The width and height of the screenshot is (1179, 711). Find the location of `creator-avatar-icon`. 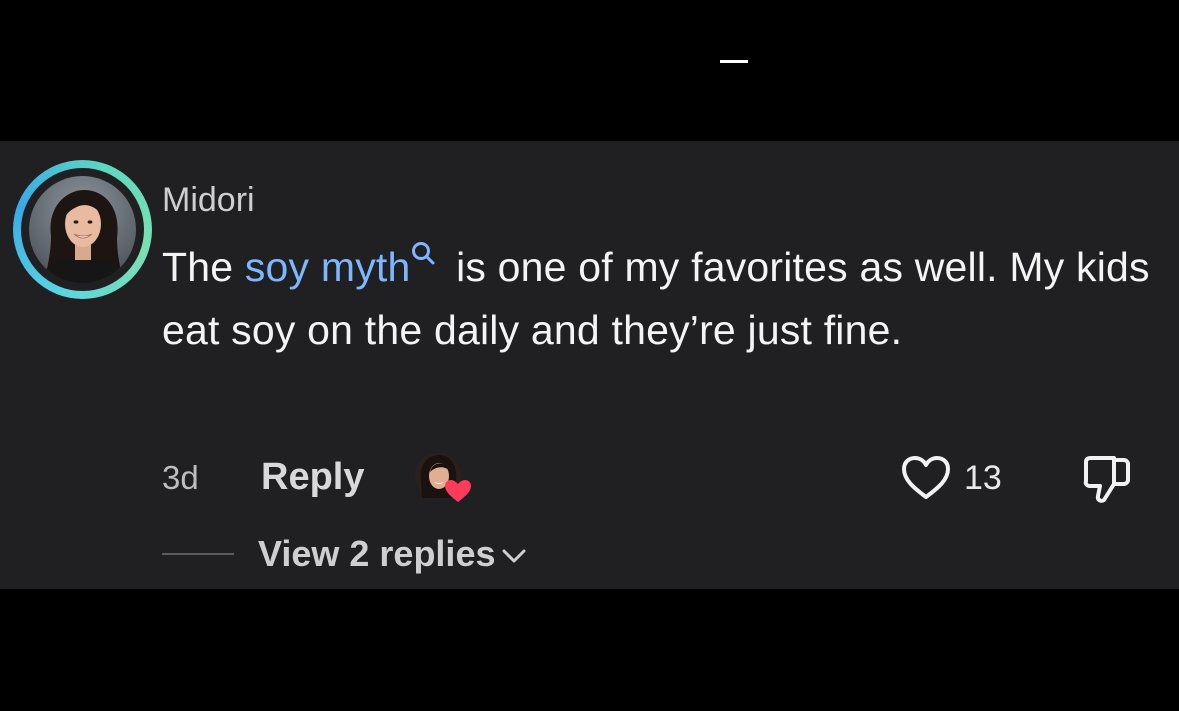

creator-avatar-icon is located at coordinates (443, 477).